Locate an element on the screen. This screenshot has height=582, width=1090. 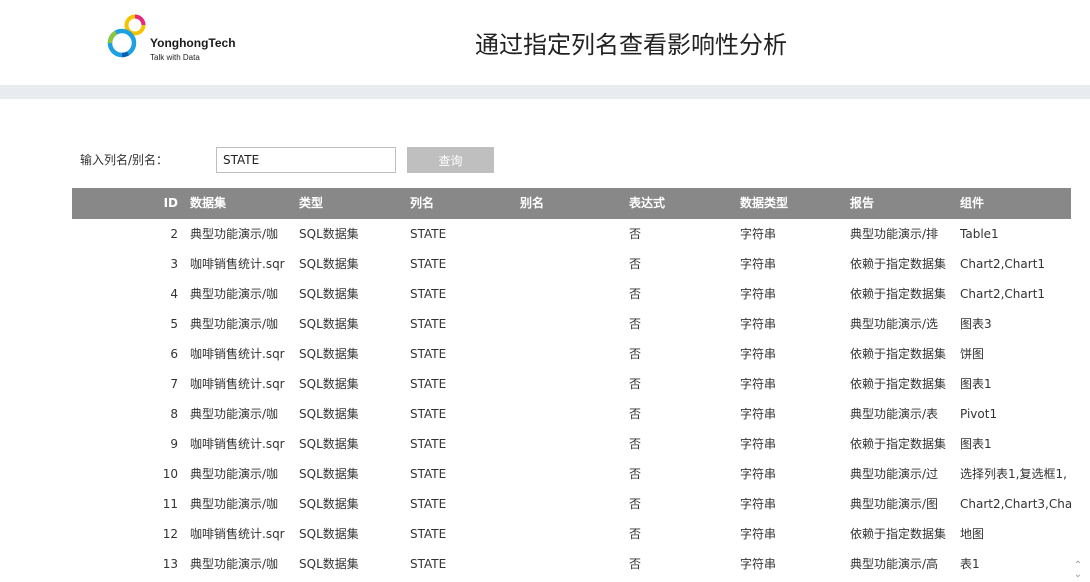
cell-id: 4 is located at coordinates (174, 294).